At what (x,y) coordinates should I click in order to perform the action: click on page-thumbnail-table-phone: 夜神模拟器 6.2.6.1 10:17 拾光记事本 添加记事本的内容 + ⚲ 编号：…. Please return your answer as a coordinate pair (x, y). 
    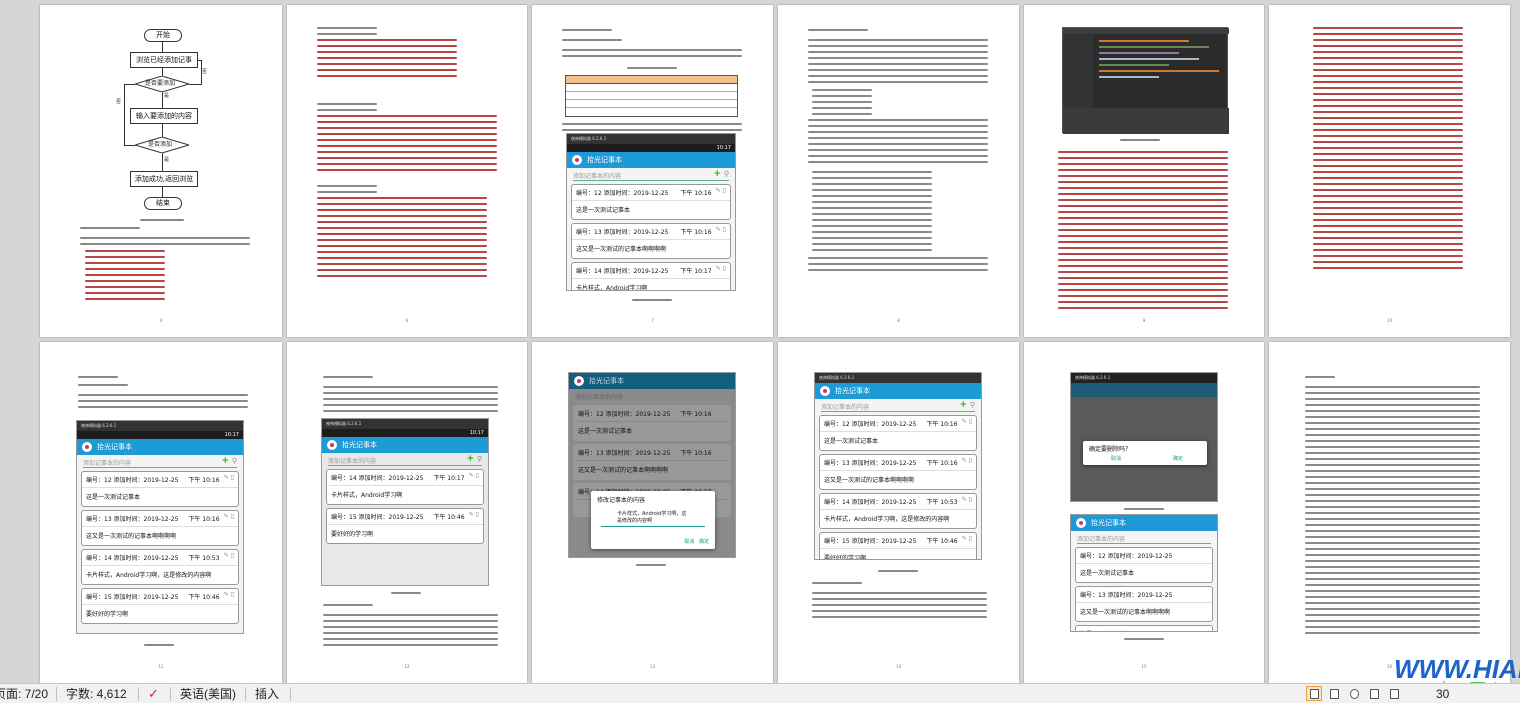
    Looking at the image, I should click on (652, 171).